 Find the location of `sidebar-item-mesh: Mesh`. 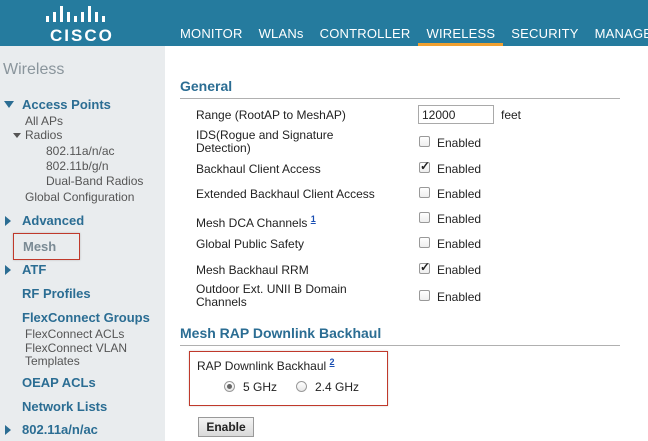

sidebar-item-mesh: Mesh is located at coordinates (46, 246).